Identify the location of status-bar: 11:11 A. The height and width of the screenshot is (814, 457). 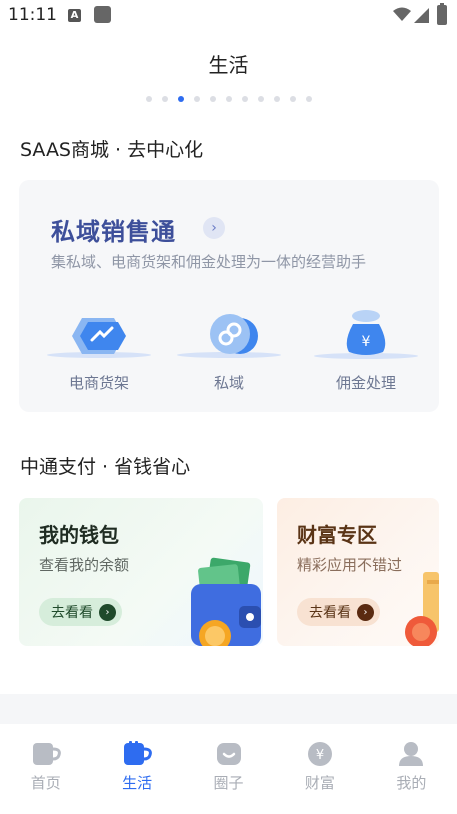
(228, 16).